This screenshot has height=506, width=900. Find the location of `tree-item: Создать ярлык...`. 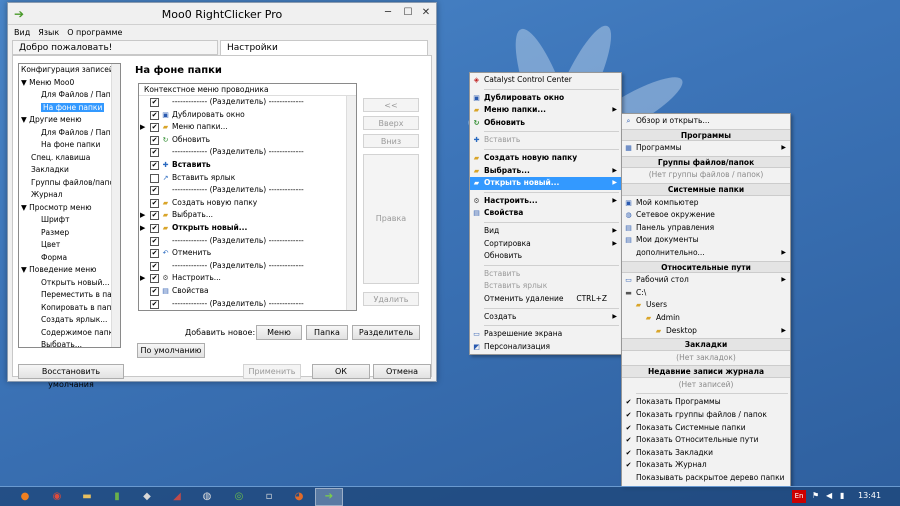

tree-item: Создать ярлык... is located at coordinates (69, 320).